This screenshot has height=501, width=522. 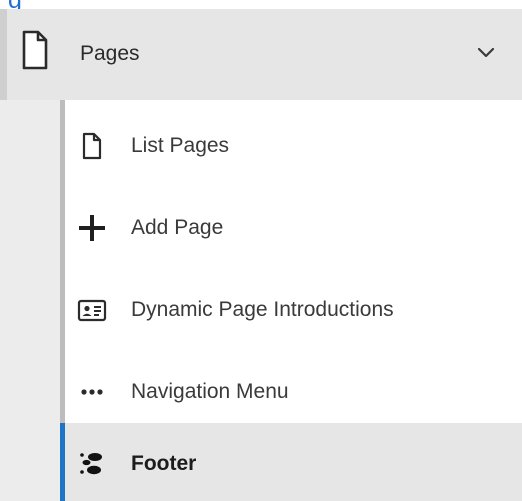 I want to click on pages-section-title: Pages, so click(x=110, y=53).